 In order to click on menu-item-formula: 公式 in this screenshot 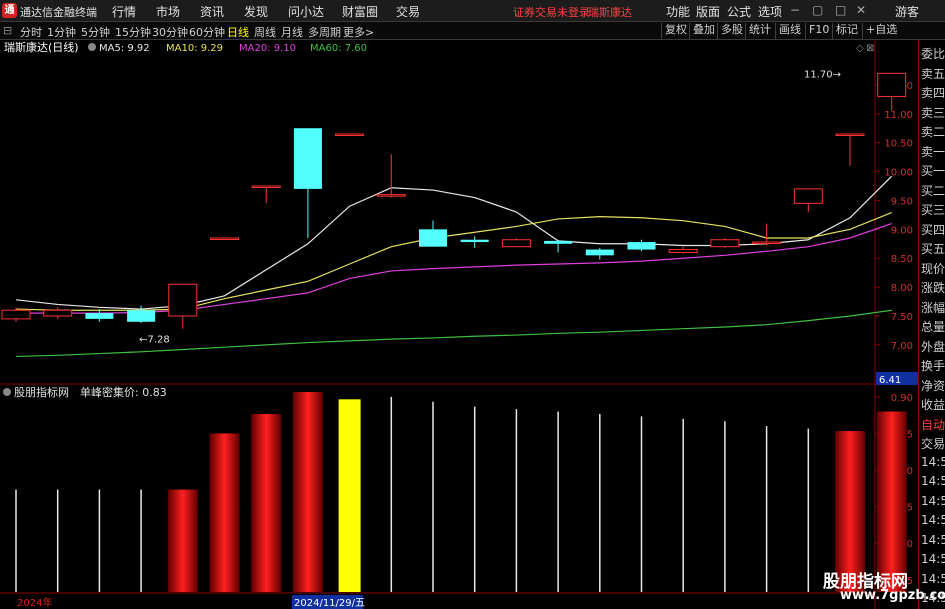, I will do `click(739, 11)`.